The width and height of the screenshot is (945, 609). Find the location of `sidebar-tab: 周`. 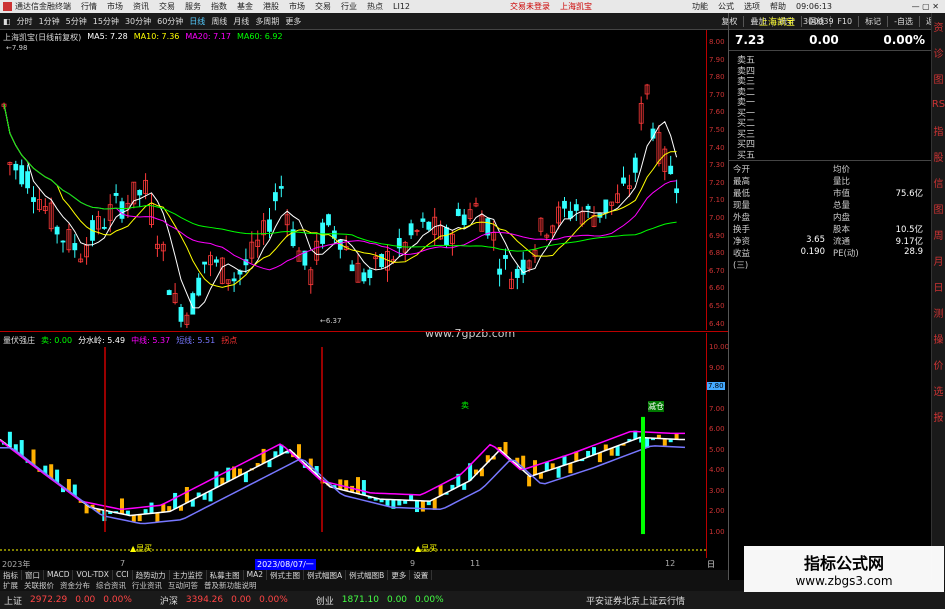

sidebar-tab: 周 is located at coordinates (938, 234).